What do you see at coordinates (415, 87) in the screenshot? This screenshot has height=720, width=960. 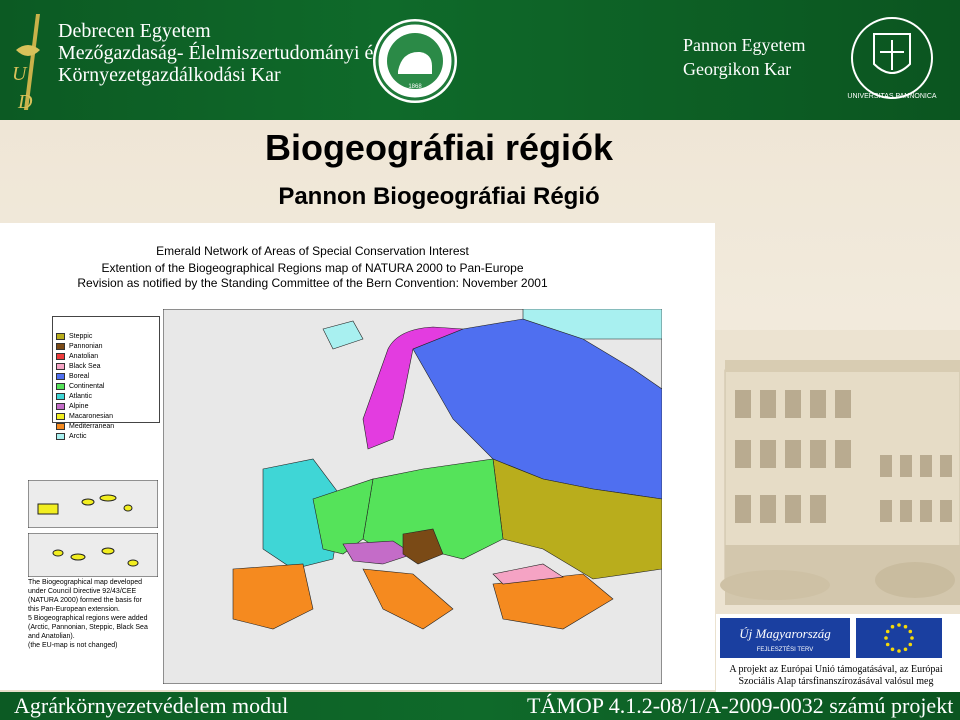 I see `seal-year: 1868` at bounding box center [415, 87].